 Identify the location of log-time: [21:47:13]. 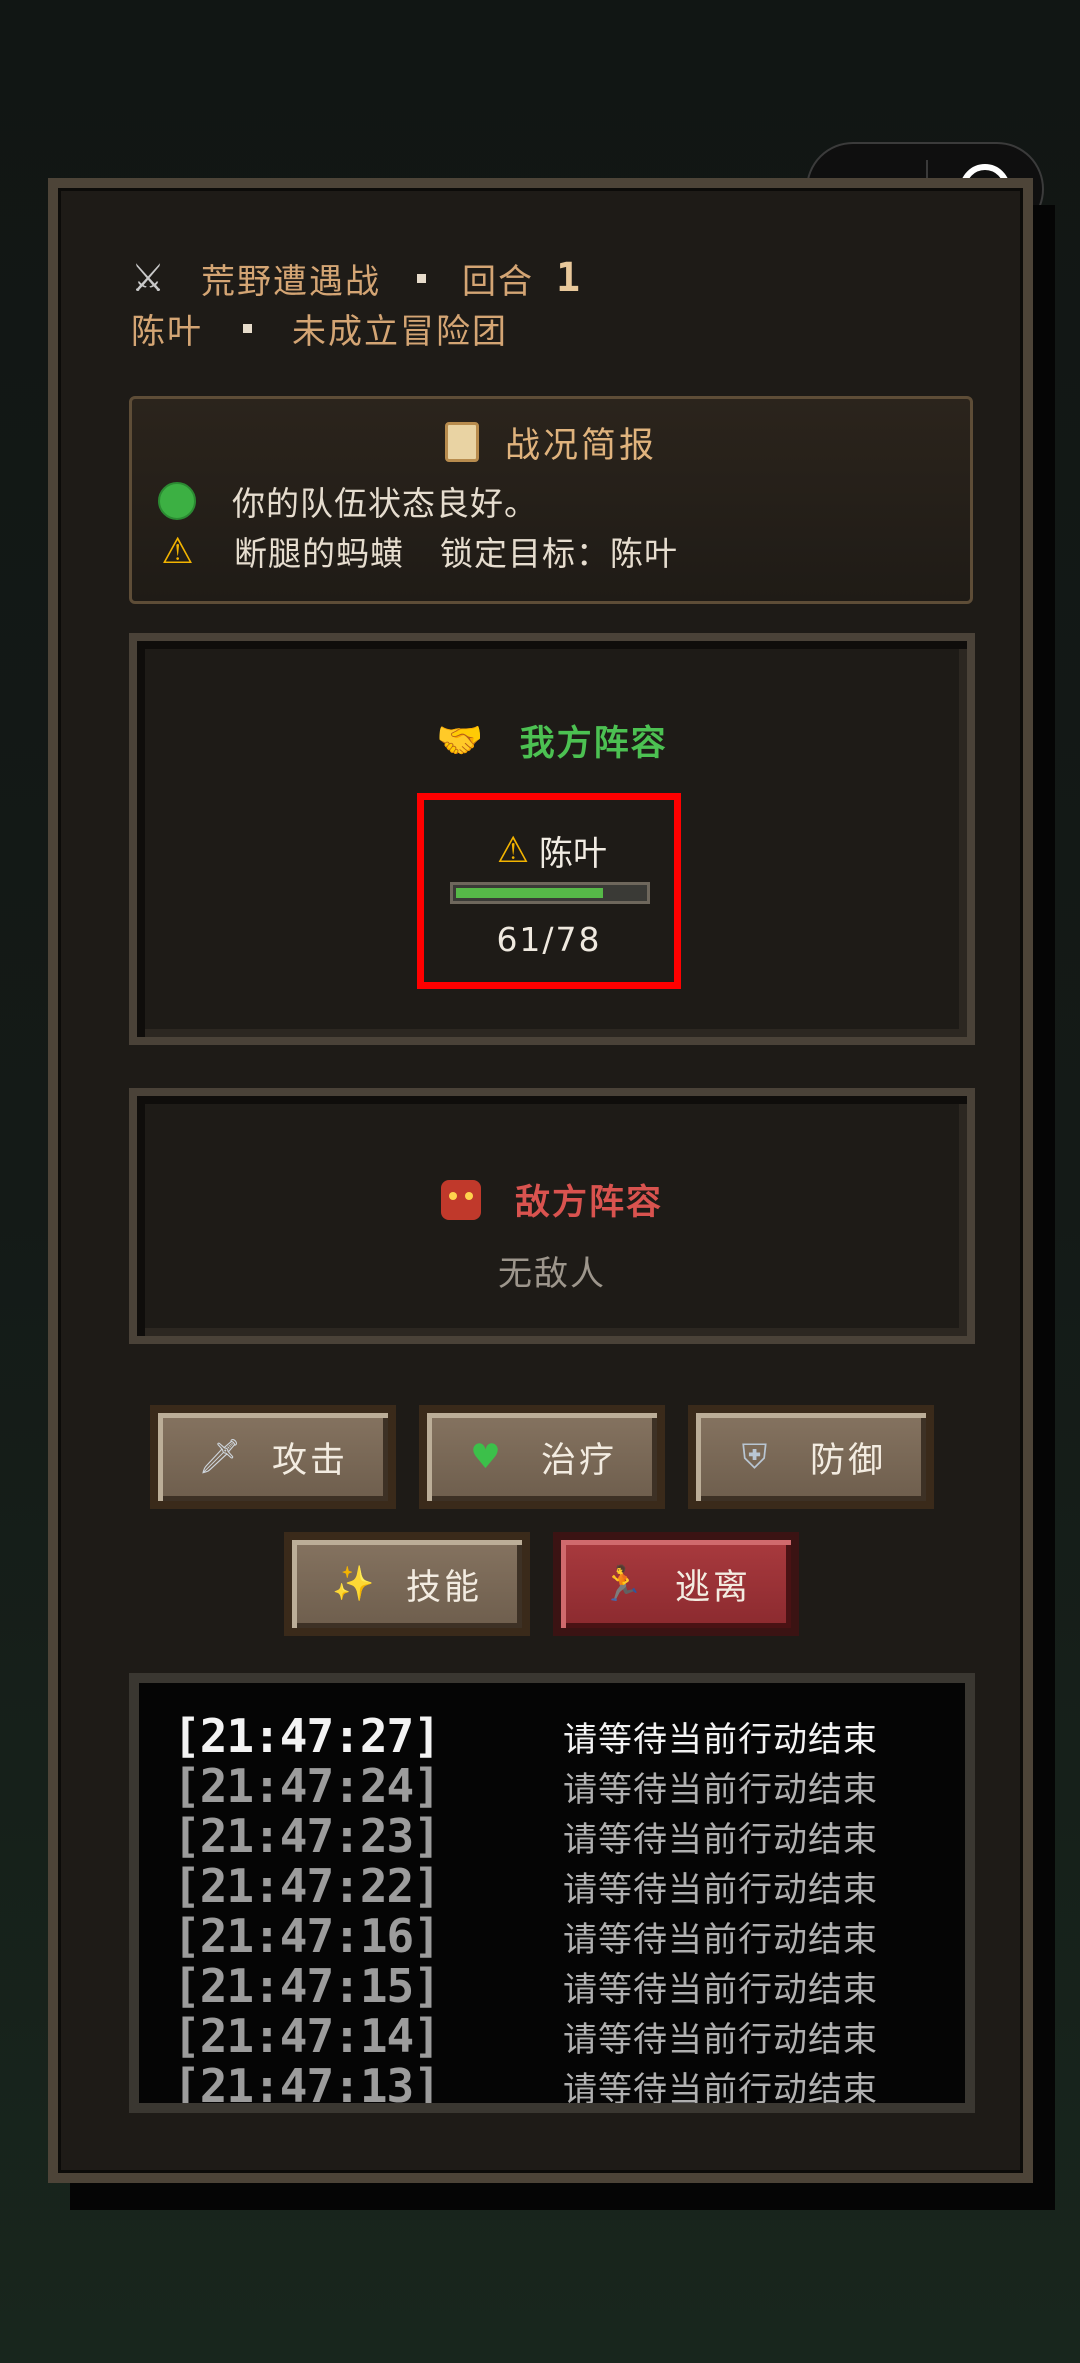
(307, 2081).